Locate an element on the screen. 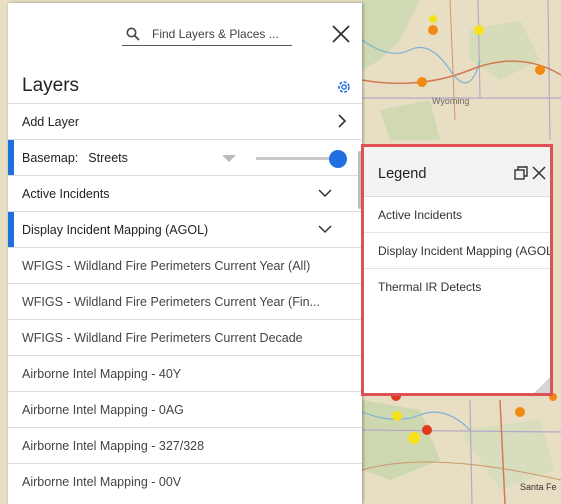 The image size is (561, 504). gear-icon is located at coordinates (344, 87).